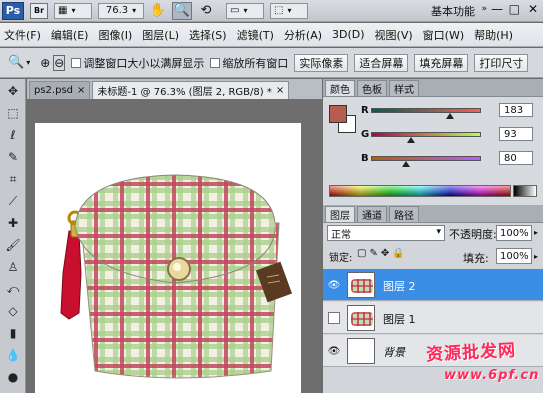 This screenshot has height=393, width=543. I want to click on red-slider-thumb, so click(449, 116).